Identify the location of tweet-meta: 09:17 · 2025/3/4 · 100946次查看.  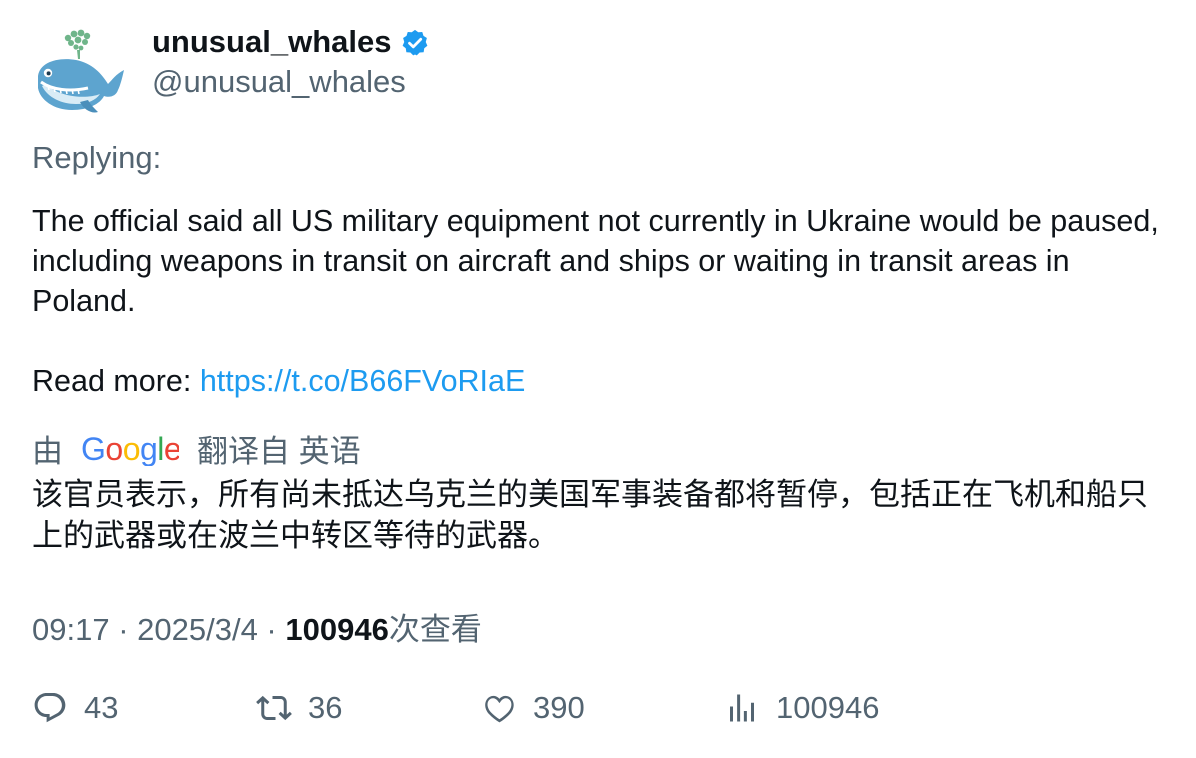
(257, 626).